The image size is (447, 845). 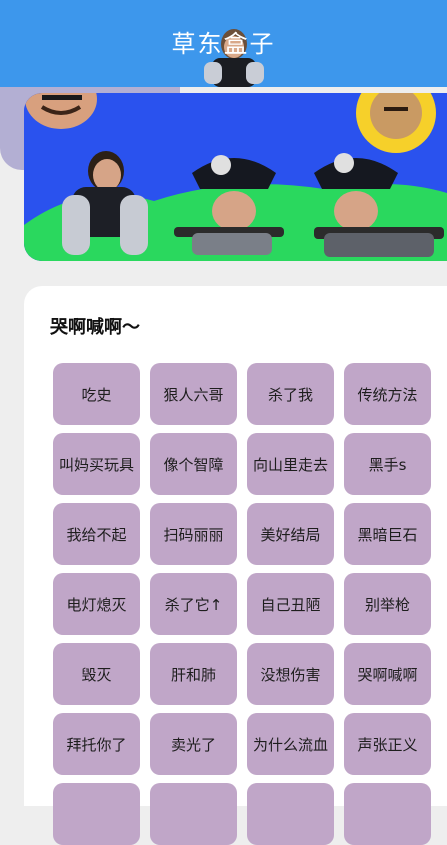 I want to click on sound-button: 没想伤害, so click(x=290, y=674).